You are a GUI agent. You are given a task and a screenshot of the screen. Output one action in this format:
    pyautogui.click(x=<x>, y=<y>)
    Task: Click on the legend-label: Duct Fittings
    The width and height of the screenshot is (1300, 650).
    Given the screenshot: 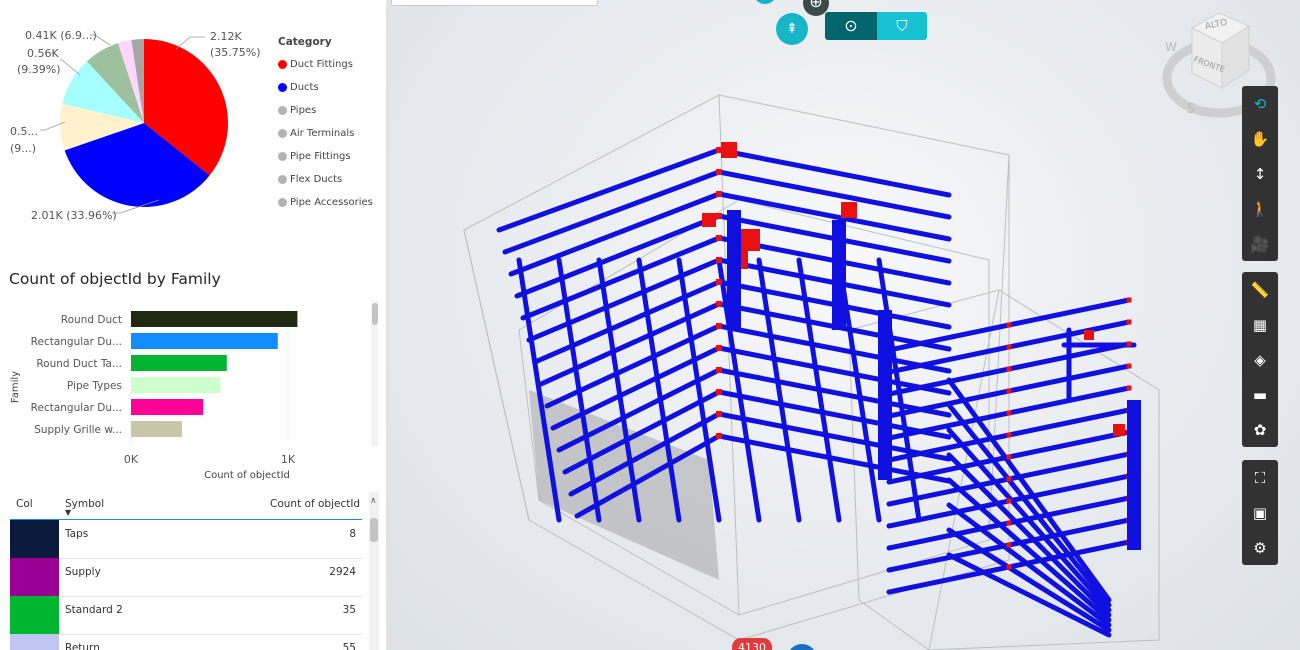 What is the action you would take?
    pyautogui.click(x=321, y=64)
    